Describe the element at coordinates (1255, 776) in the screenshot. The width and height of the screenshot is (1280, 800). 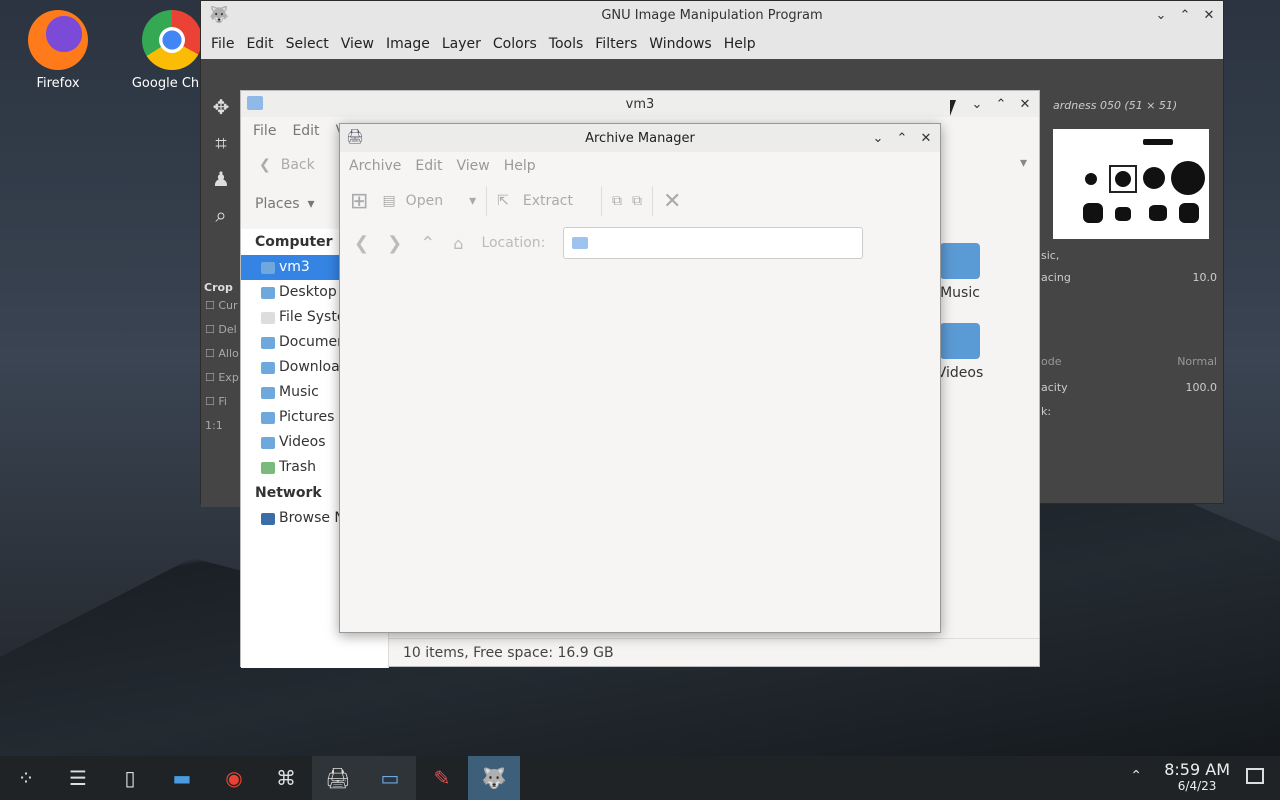
I see `show-desktop-icon` at that location.